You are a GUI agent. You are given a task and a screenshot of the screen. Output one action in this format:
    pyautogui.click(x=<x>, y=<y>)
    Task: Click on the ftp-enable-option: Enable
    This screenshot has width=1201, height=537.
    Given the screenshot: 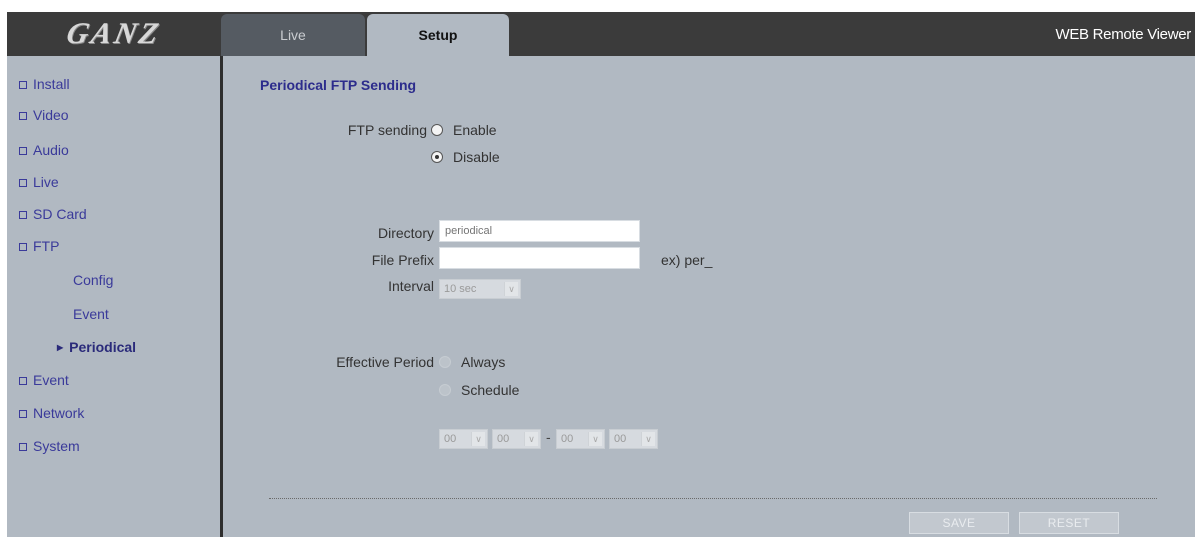 What is the action you would take?
    pyautogui.click(x=464, y=130)
    